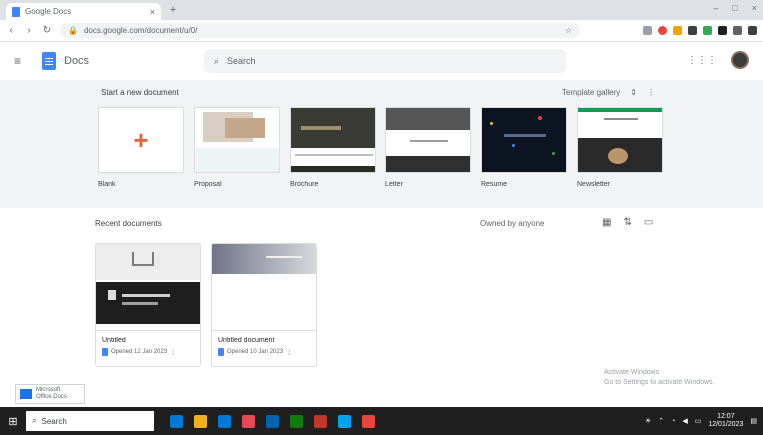 This screenshot has width=763, height=435. I want to click on doc-opened-date: Opened 12 Jan 2023, so click(139, 352).